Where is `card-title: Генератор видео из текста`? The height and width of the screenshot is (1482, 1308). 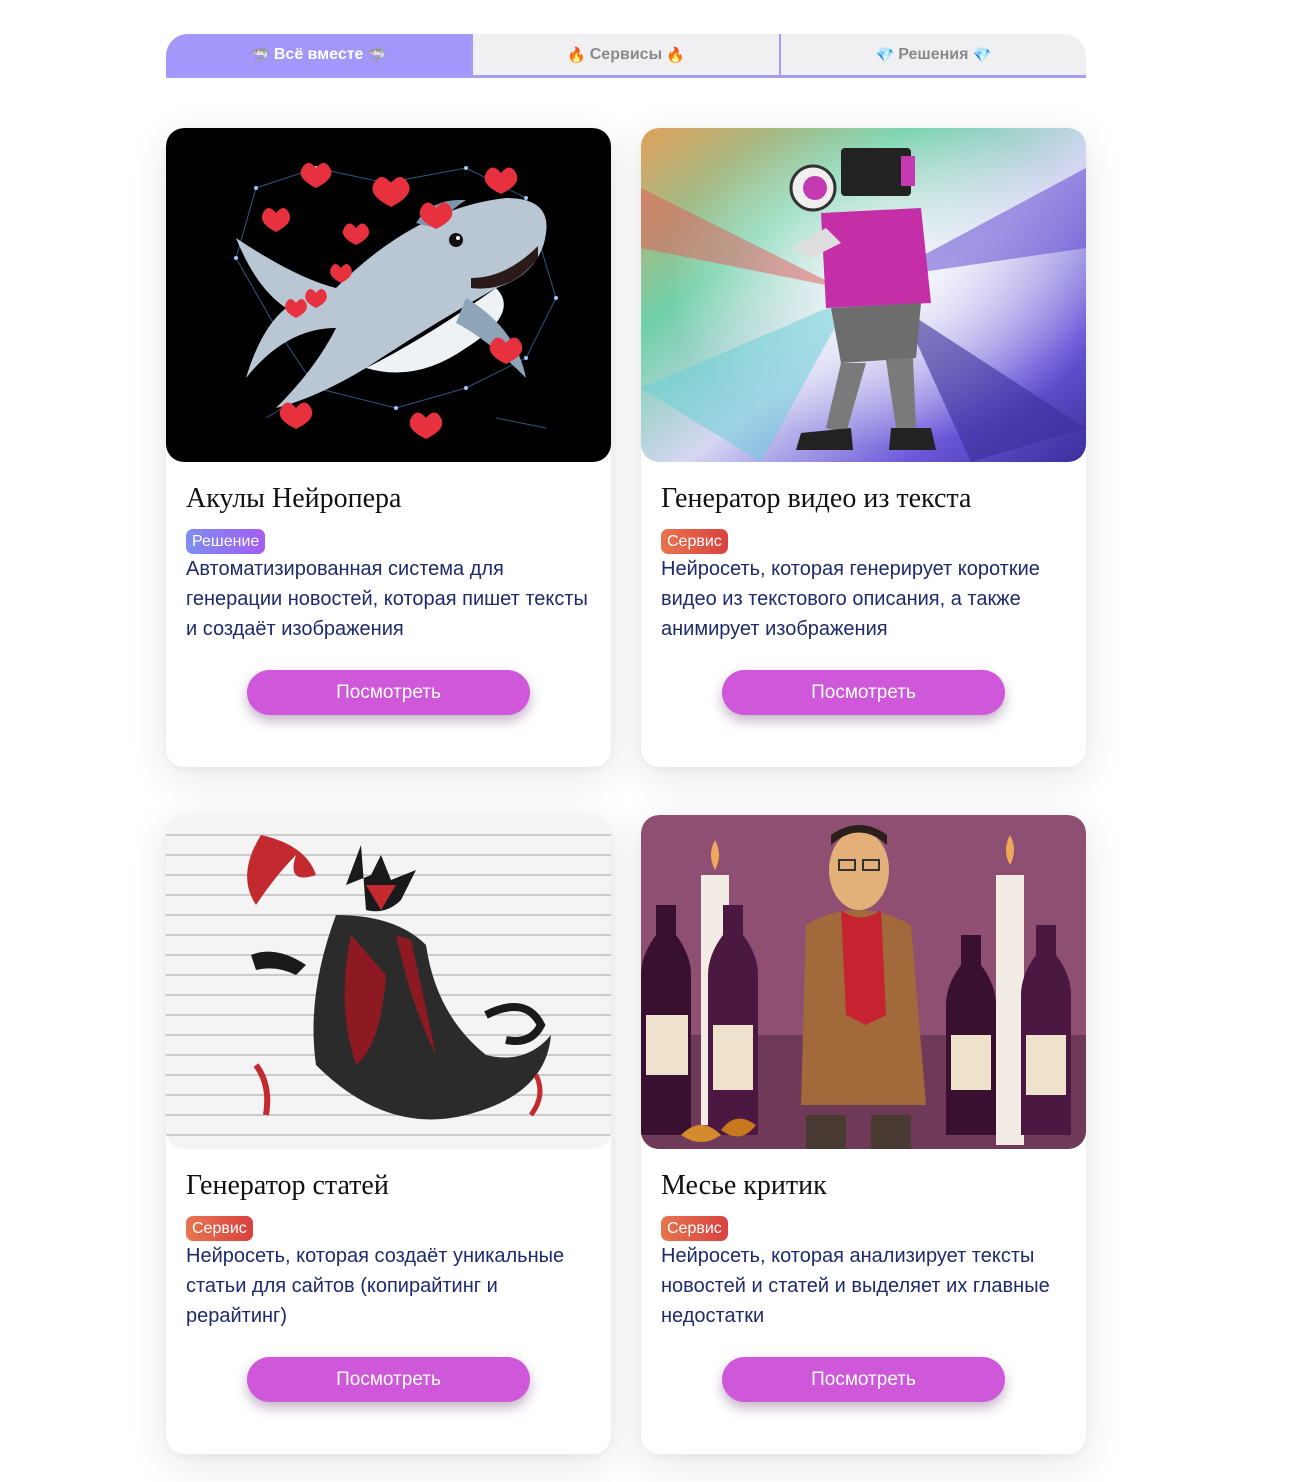
card-title: Генератор видео из текста is located at coordinates (816, 498).